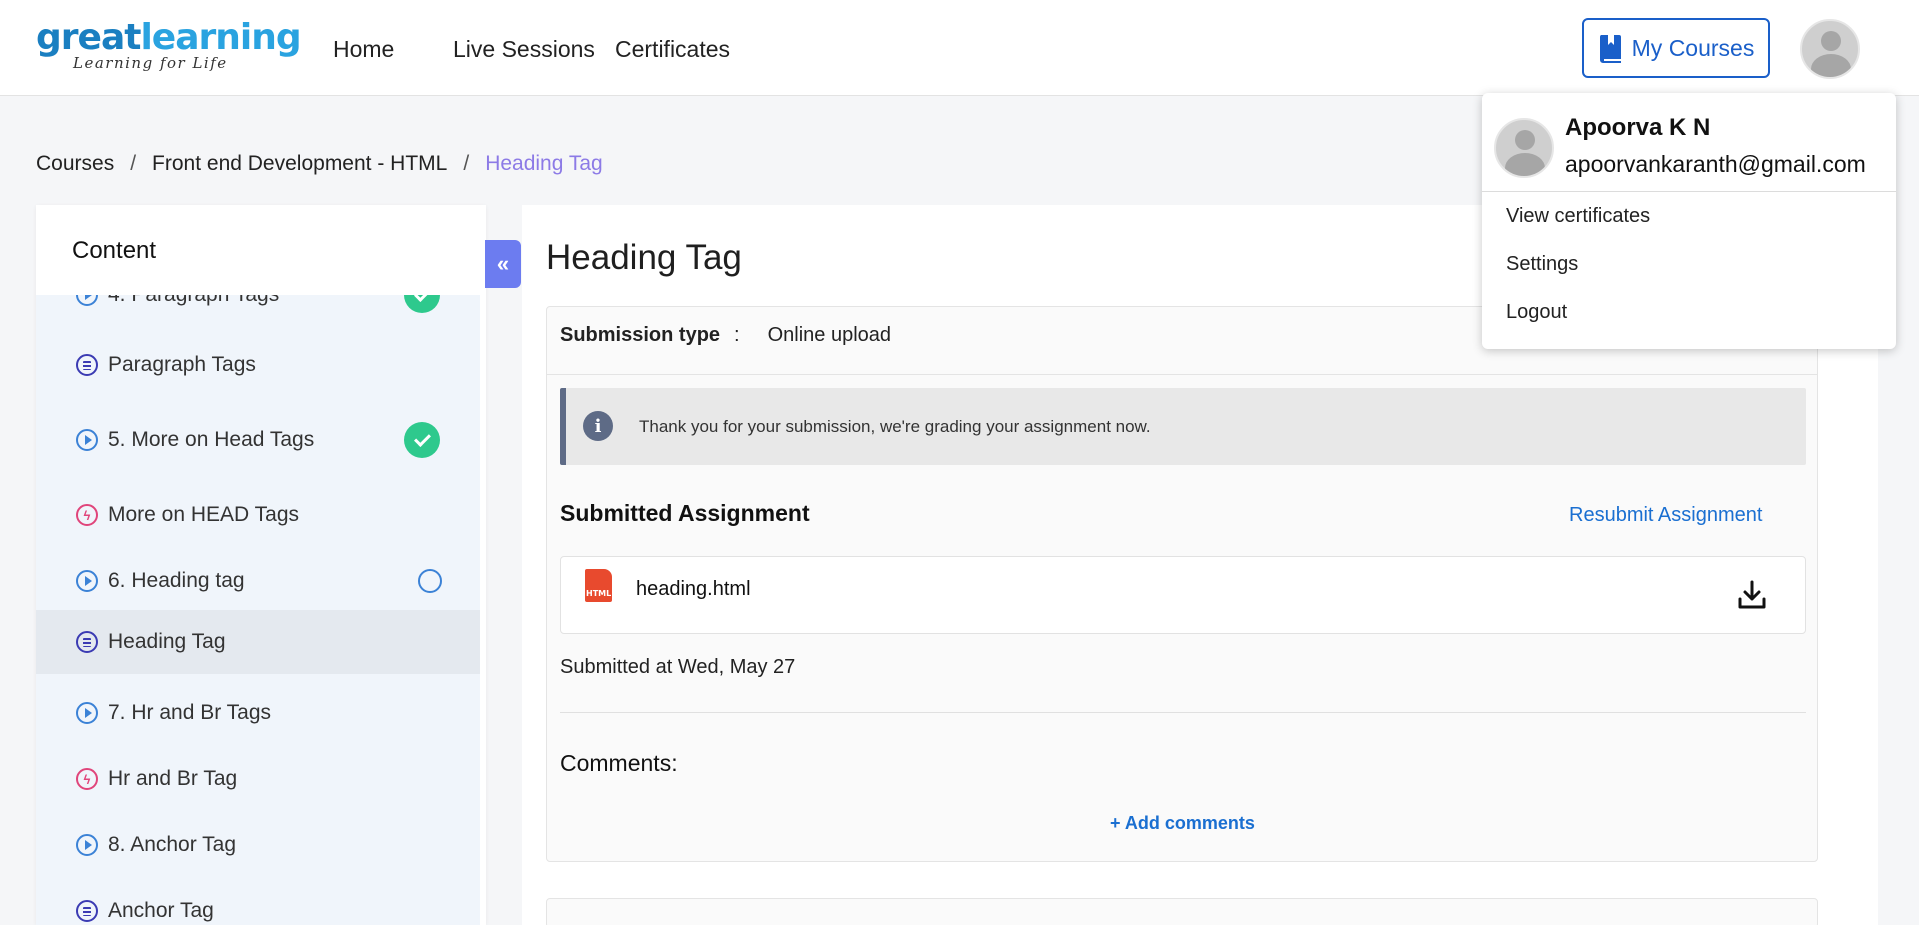  I want to click on breadcrumb-current: Heading Tag, so click(544, 163).